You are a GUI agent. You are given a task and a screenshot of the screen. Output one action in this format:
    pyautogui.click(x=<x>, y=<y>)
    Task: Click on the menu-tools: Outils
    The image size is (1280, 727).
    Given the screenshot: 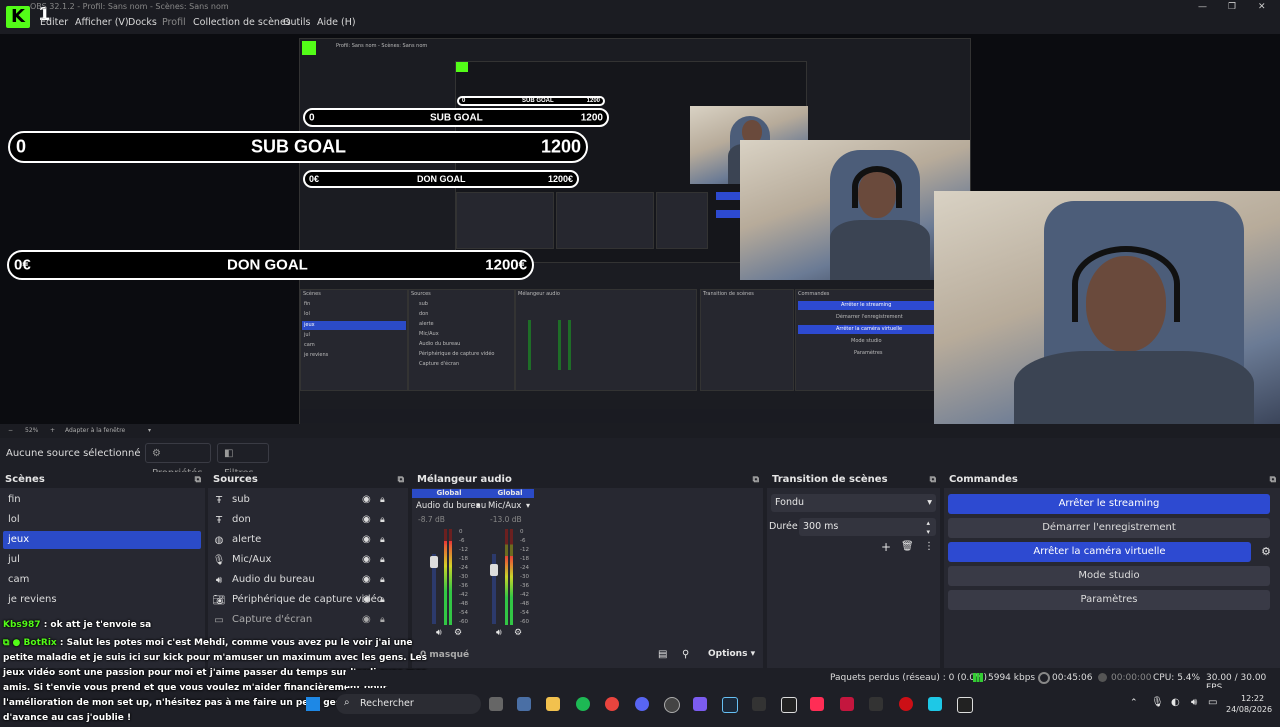 What is the action you would take?
    pyautogui.click(x=296, y=22)
    